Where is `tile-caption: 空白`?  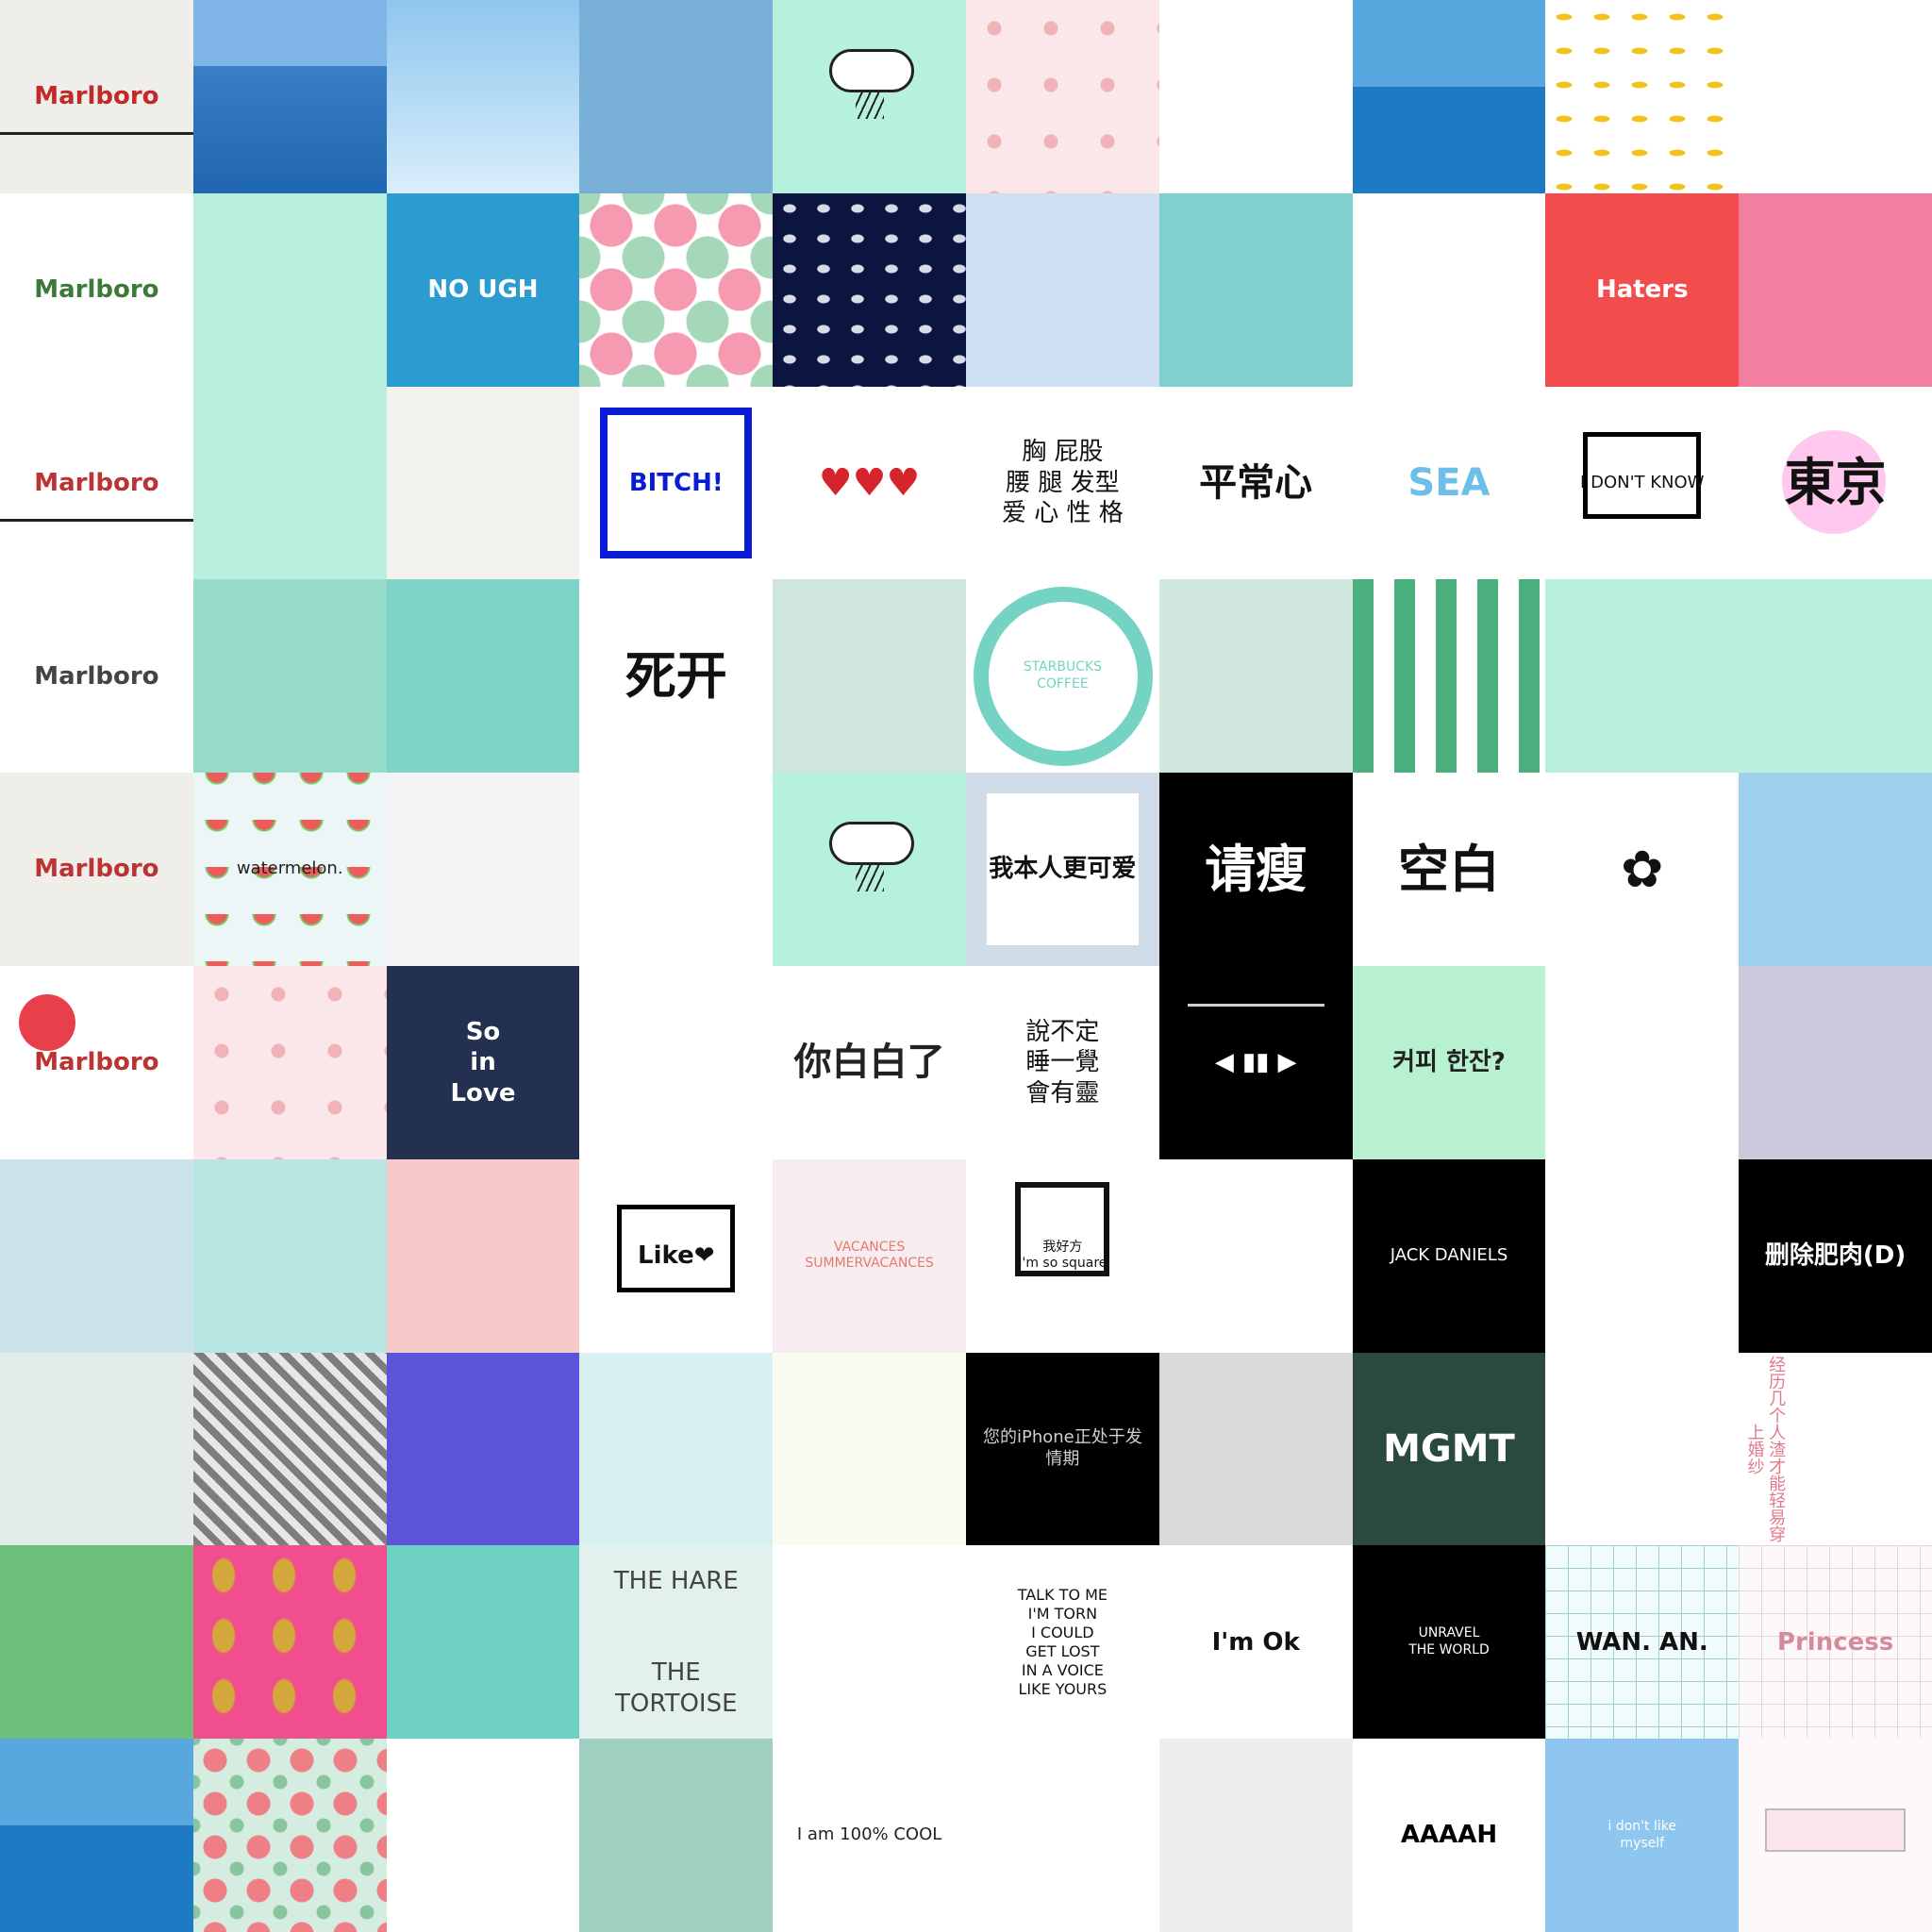
tile-caption: 空白 is located at coordinates (1449, 869).